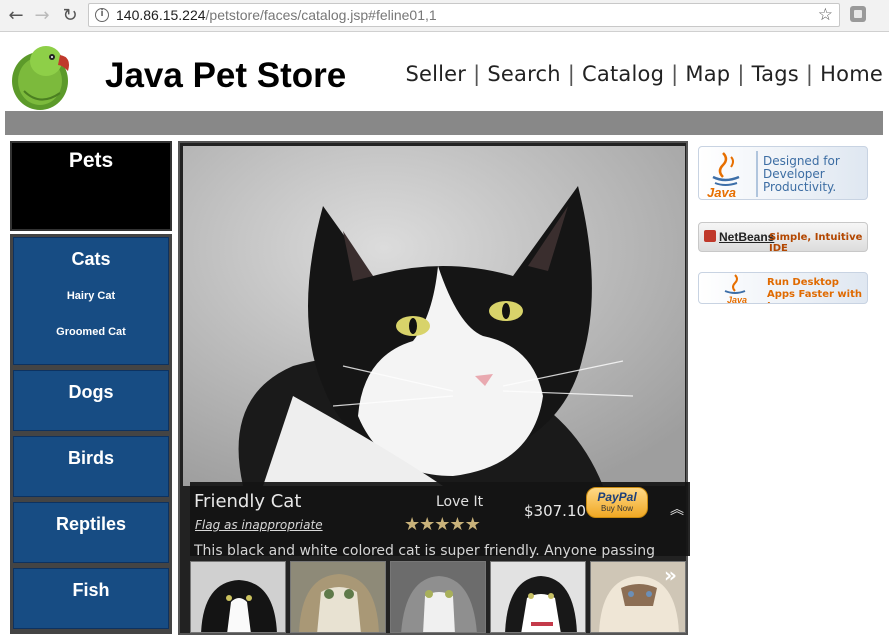  What do you see at coordinates (555, 511) in the screenshot?
I see `pet-price: $307.10` at bounding box center [555, 511].